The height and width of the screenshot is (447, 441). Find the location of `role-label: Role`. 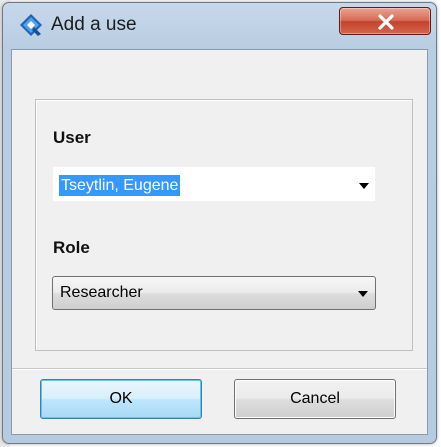

role-label: Role is located at coordinates (71, 247).